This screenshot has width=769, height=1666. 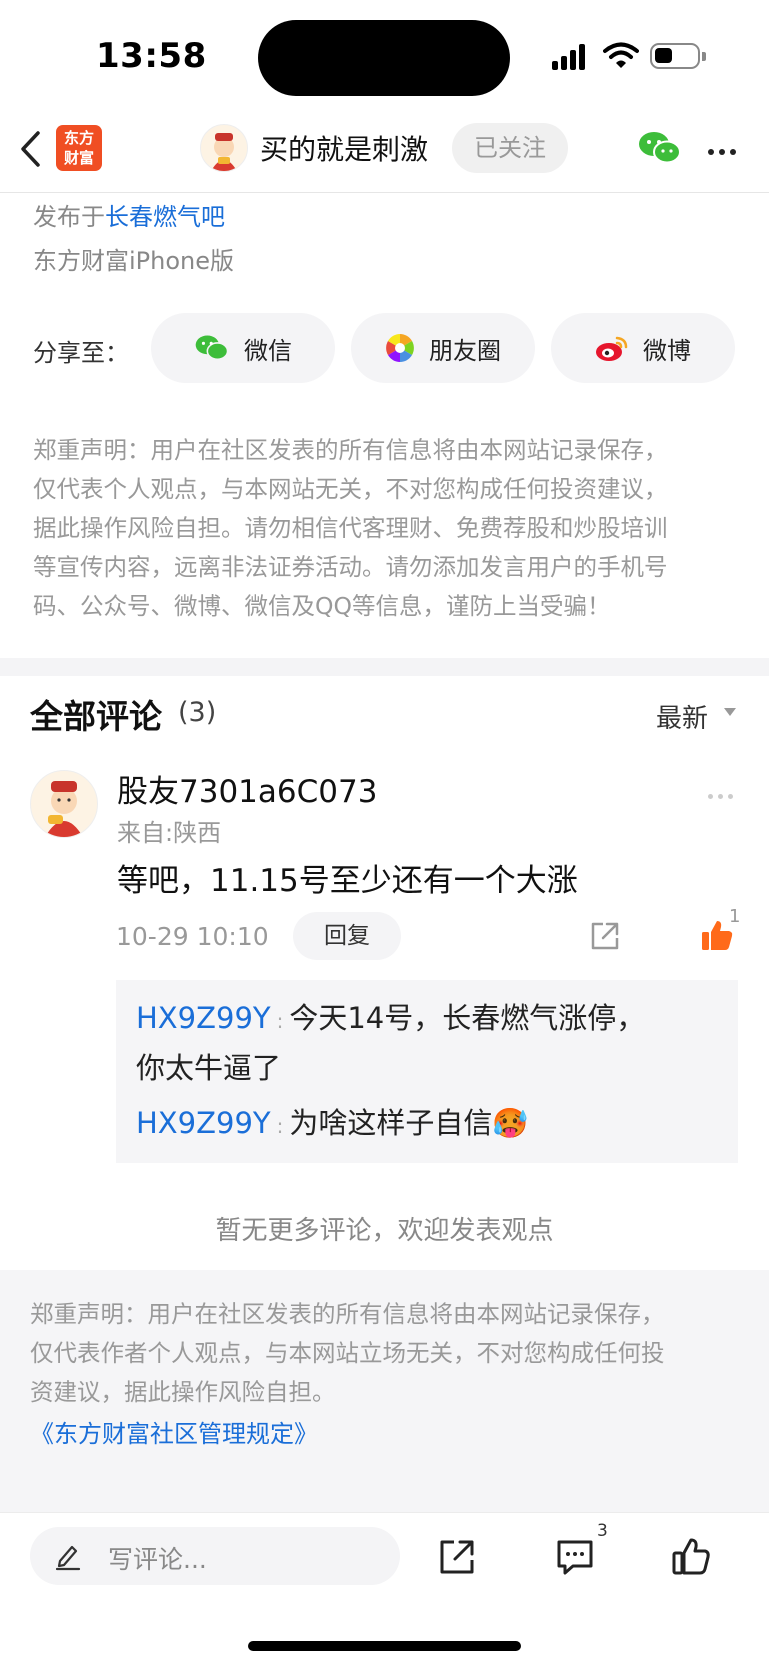 What do you see at coordinates (467, 1018) in the screenshot?
I see `reply-text: 今天14号，长春燃气涨停，` at bounding box center [467, 1018].